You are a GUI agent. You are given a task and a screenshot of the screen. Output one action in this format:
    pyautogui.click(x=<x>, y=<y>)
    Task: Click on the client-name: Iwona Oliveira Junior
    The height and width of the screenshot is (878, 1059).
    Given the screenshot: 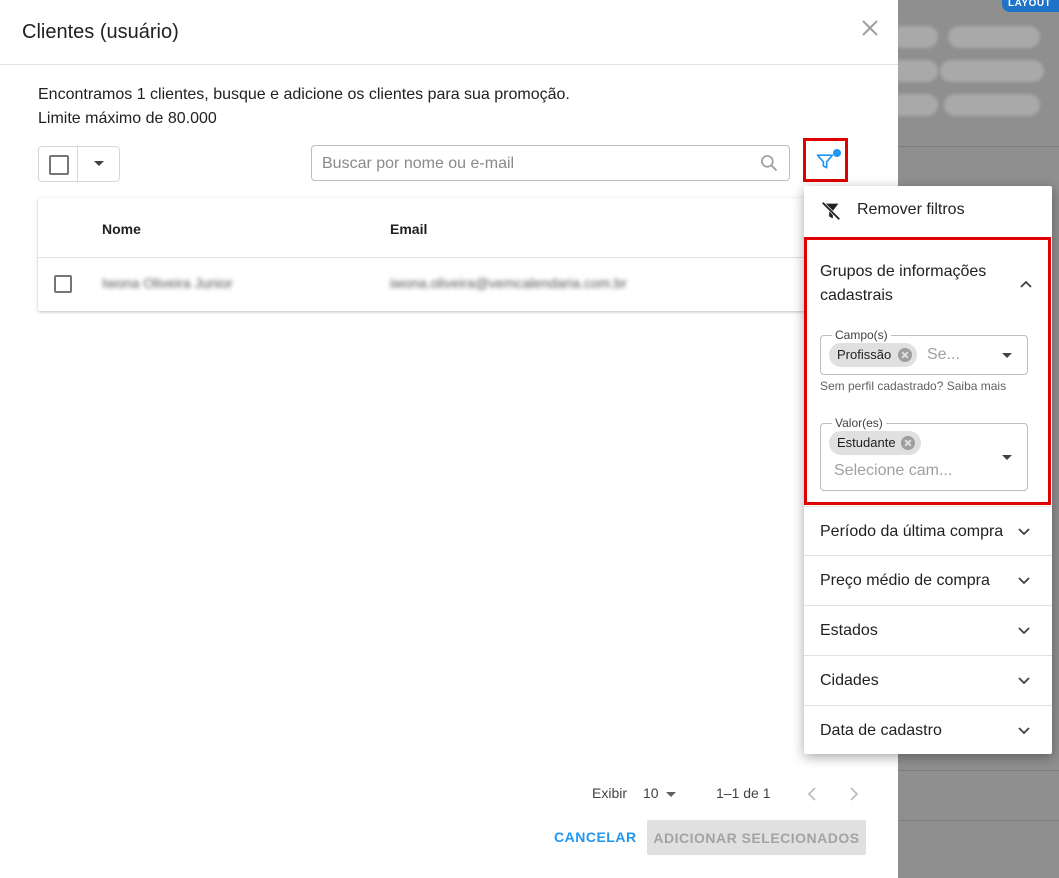 What is the action you would take?
    pyautogui.click(x=167, y=283)
    